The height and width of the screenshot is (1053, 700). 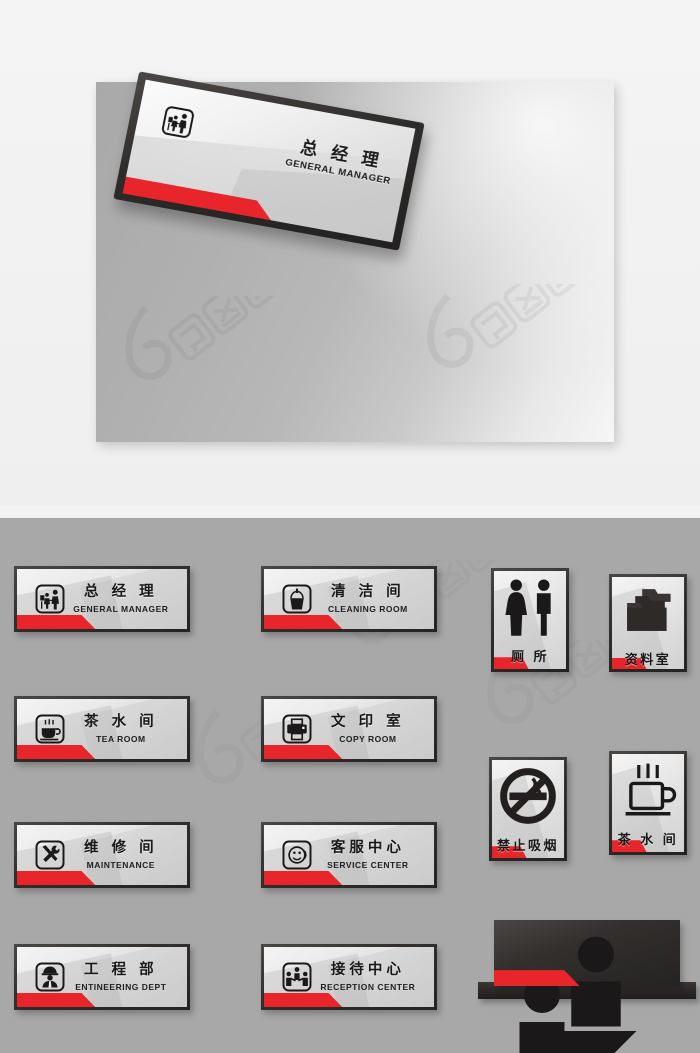 I want to click on sign-label-en: COPY ROOM, so click(x=368, y=738).